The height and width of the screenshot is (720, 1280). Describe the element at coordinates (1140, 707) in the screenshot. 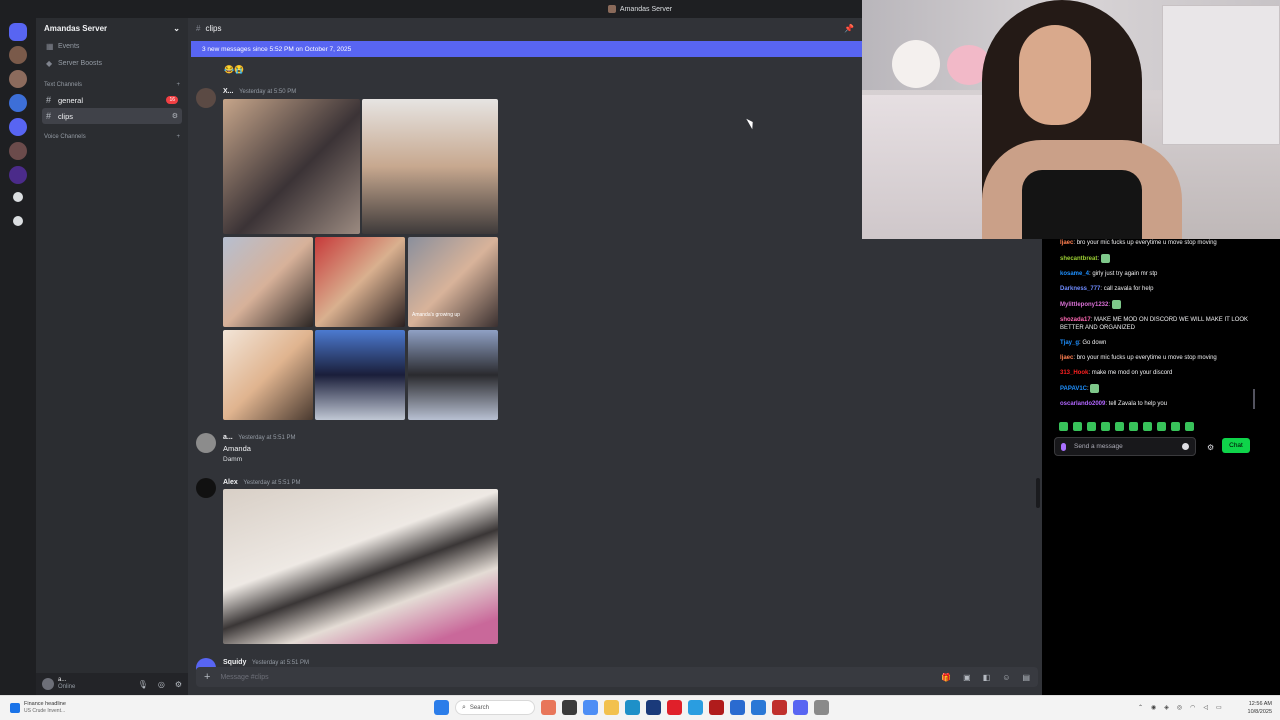

I see `chevron-up-icon: ⌃` at that location.